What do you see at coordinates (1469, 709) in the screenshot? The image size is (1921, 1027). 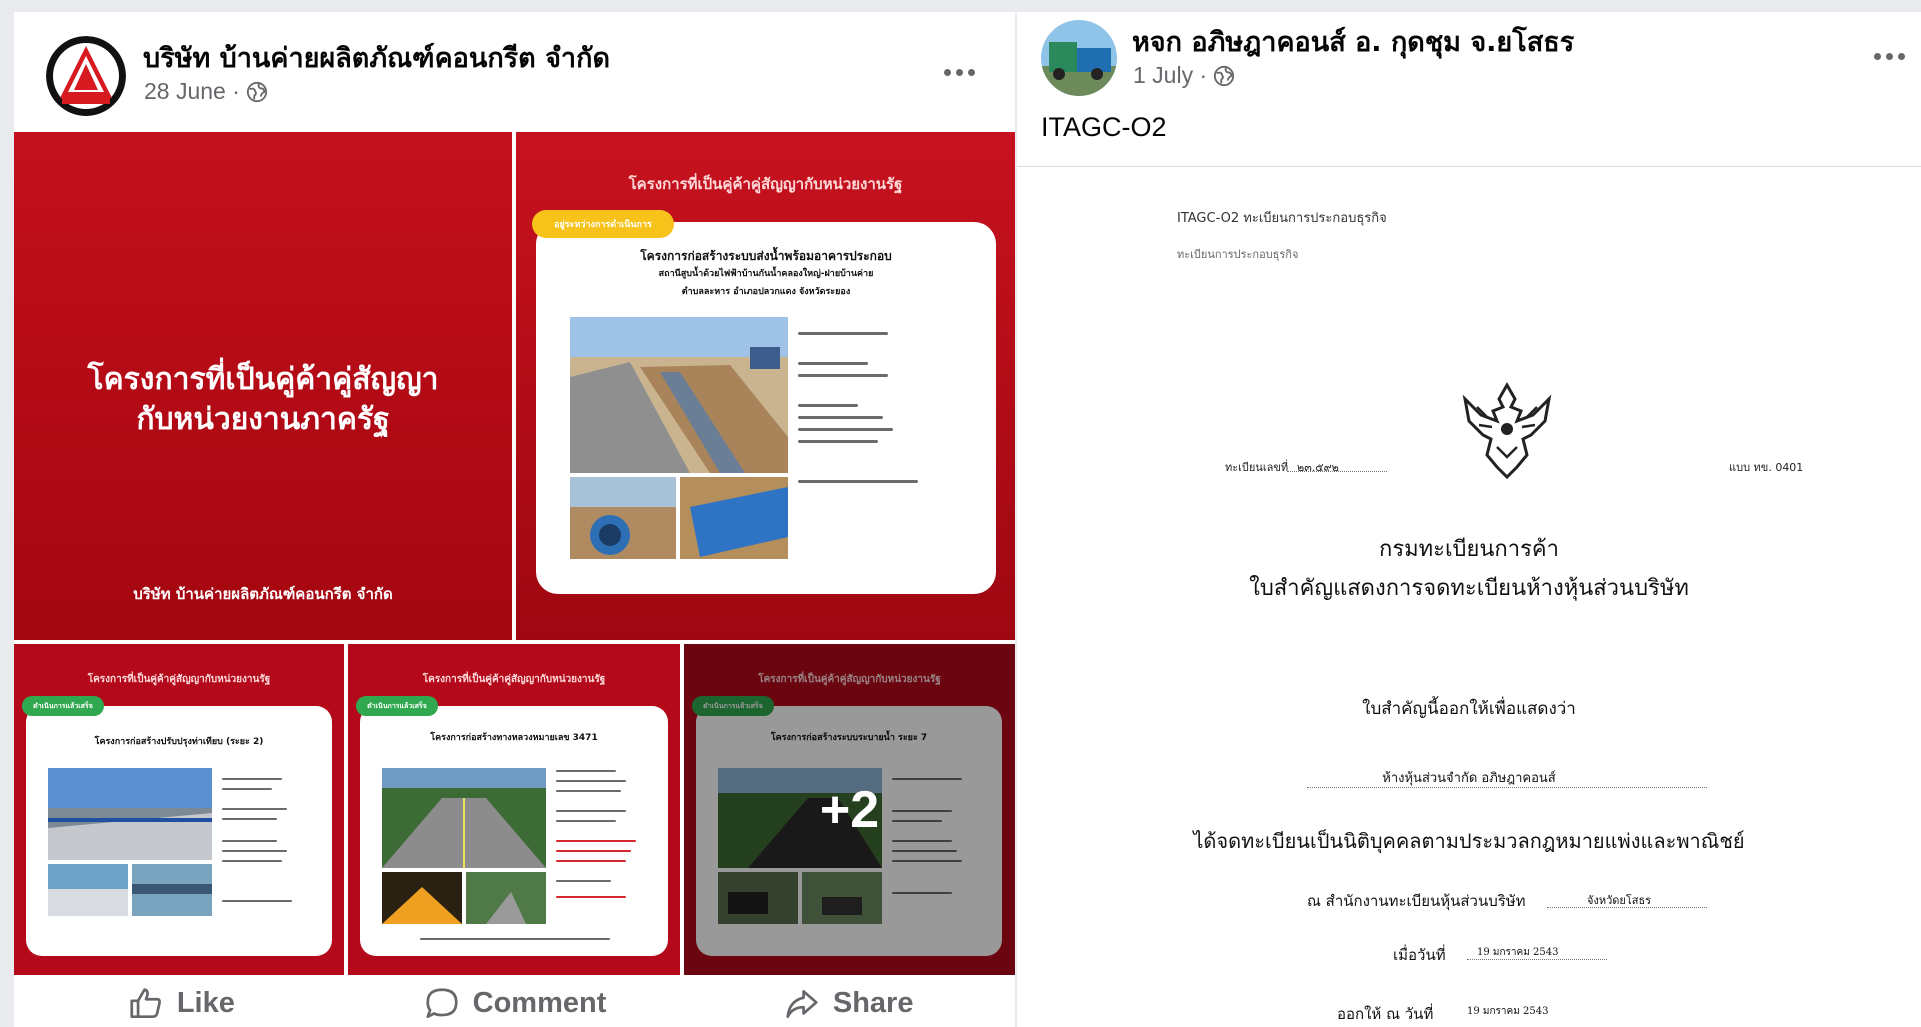 I see `certify-text: ใบสำคัญนี้ออกให้เพื่อแสดงว่า` at bounding box center [1469, 709].